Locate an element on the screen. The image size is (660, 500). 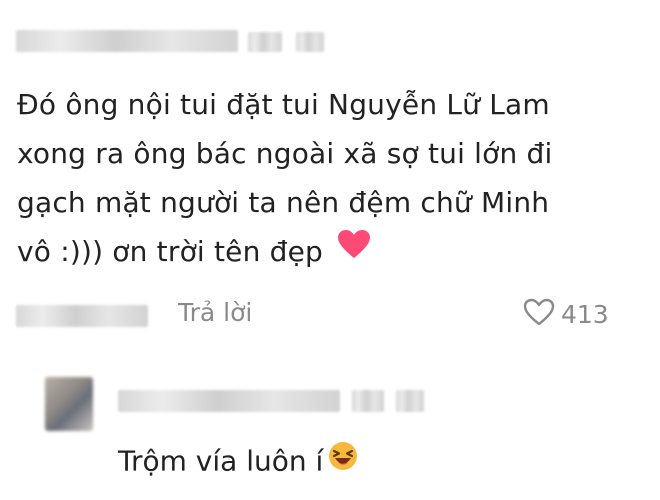
heart-outline-icon is located at coordinates (539, 314).